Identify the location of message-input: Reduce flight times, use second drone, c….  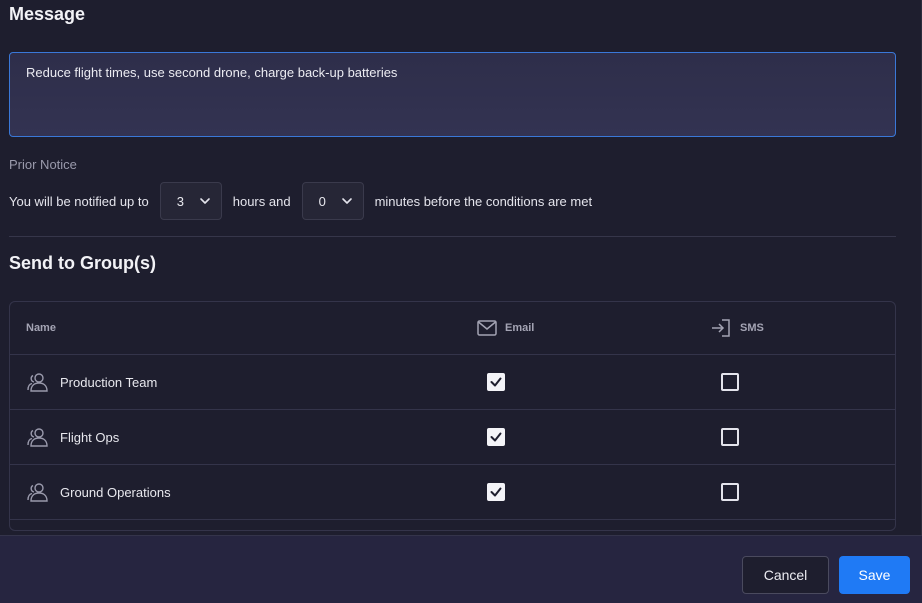
(452, 94).